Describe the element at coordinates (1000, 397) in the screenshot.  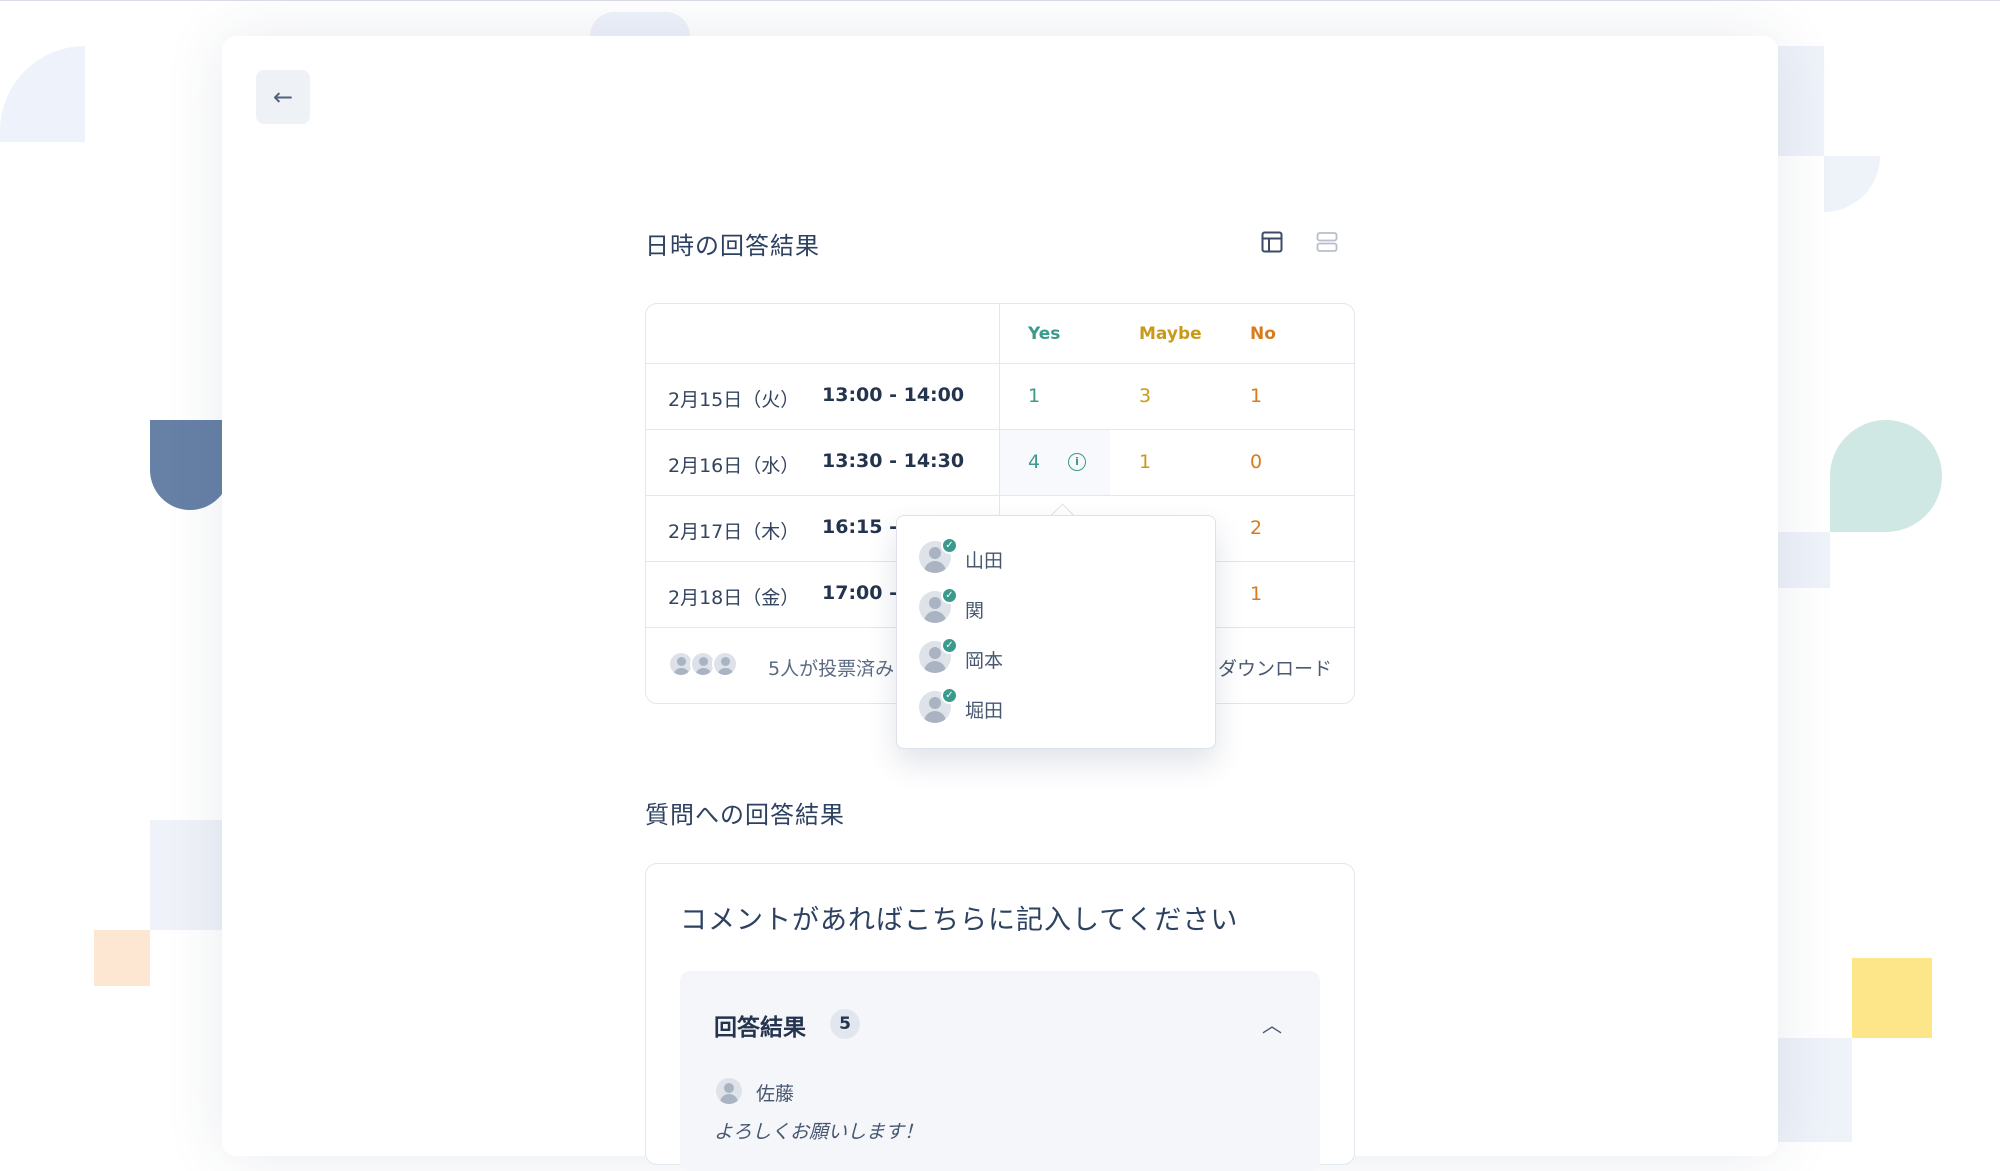
I see `table-row: 2月15日（火） 13:00 - 14:00 1 3 1` at that location.